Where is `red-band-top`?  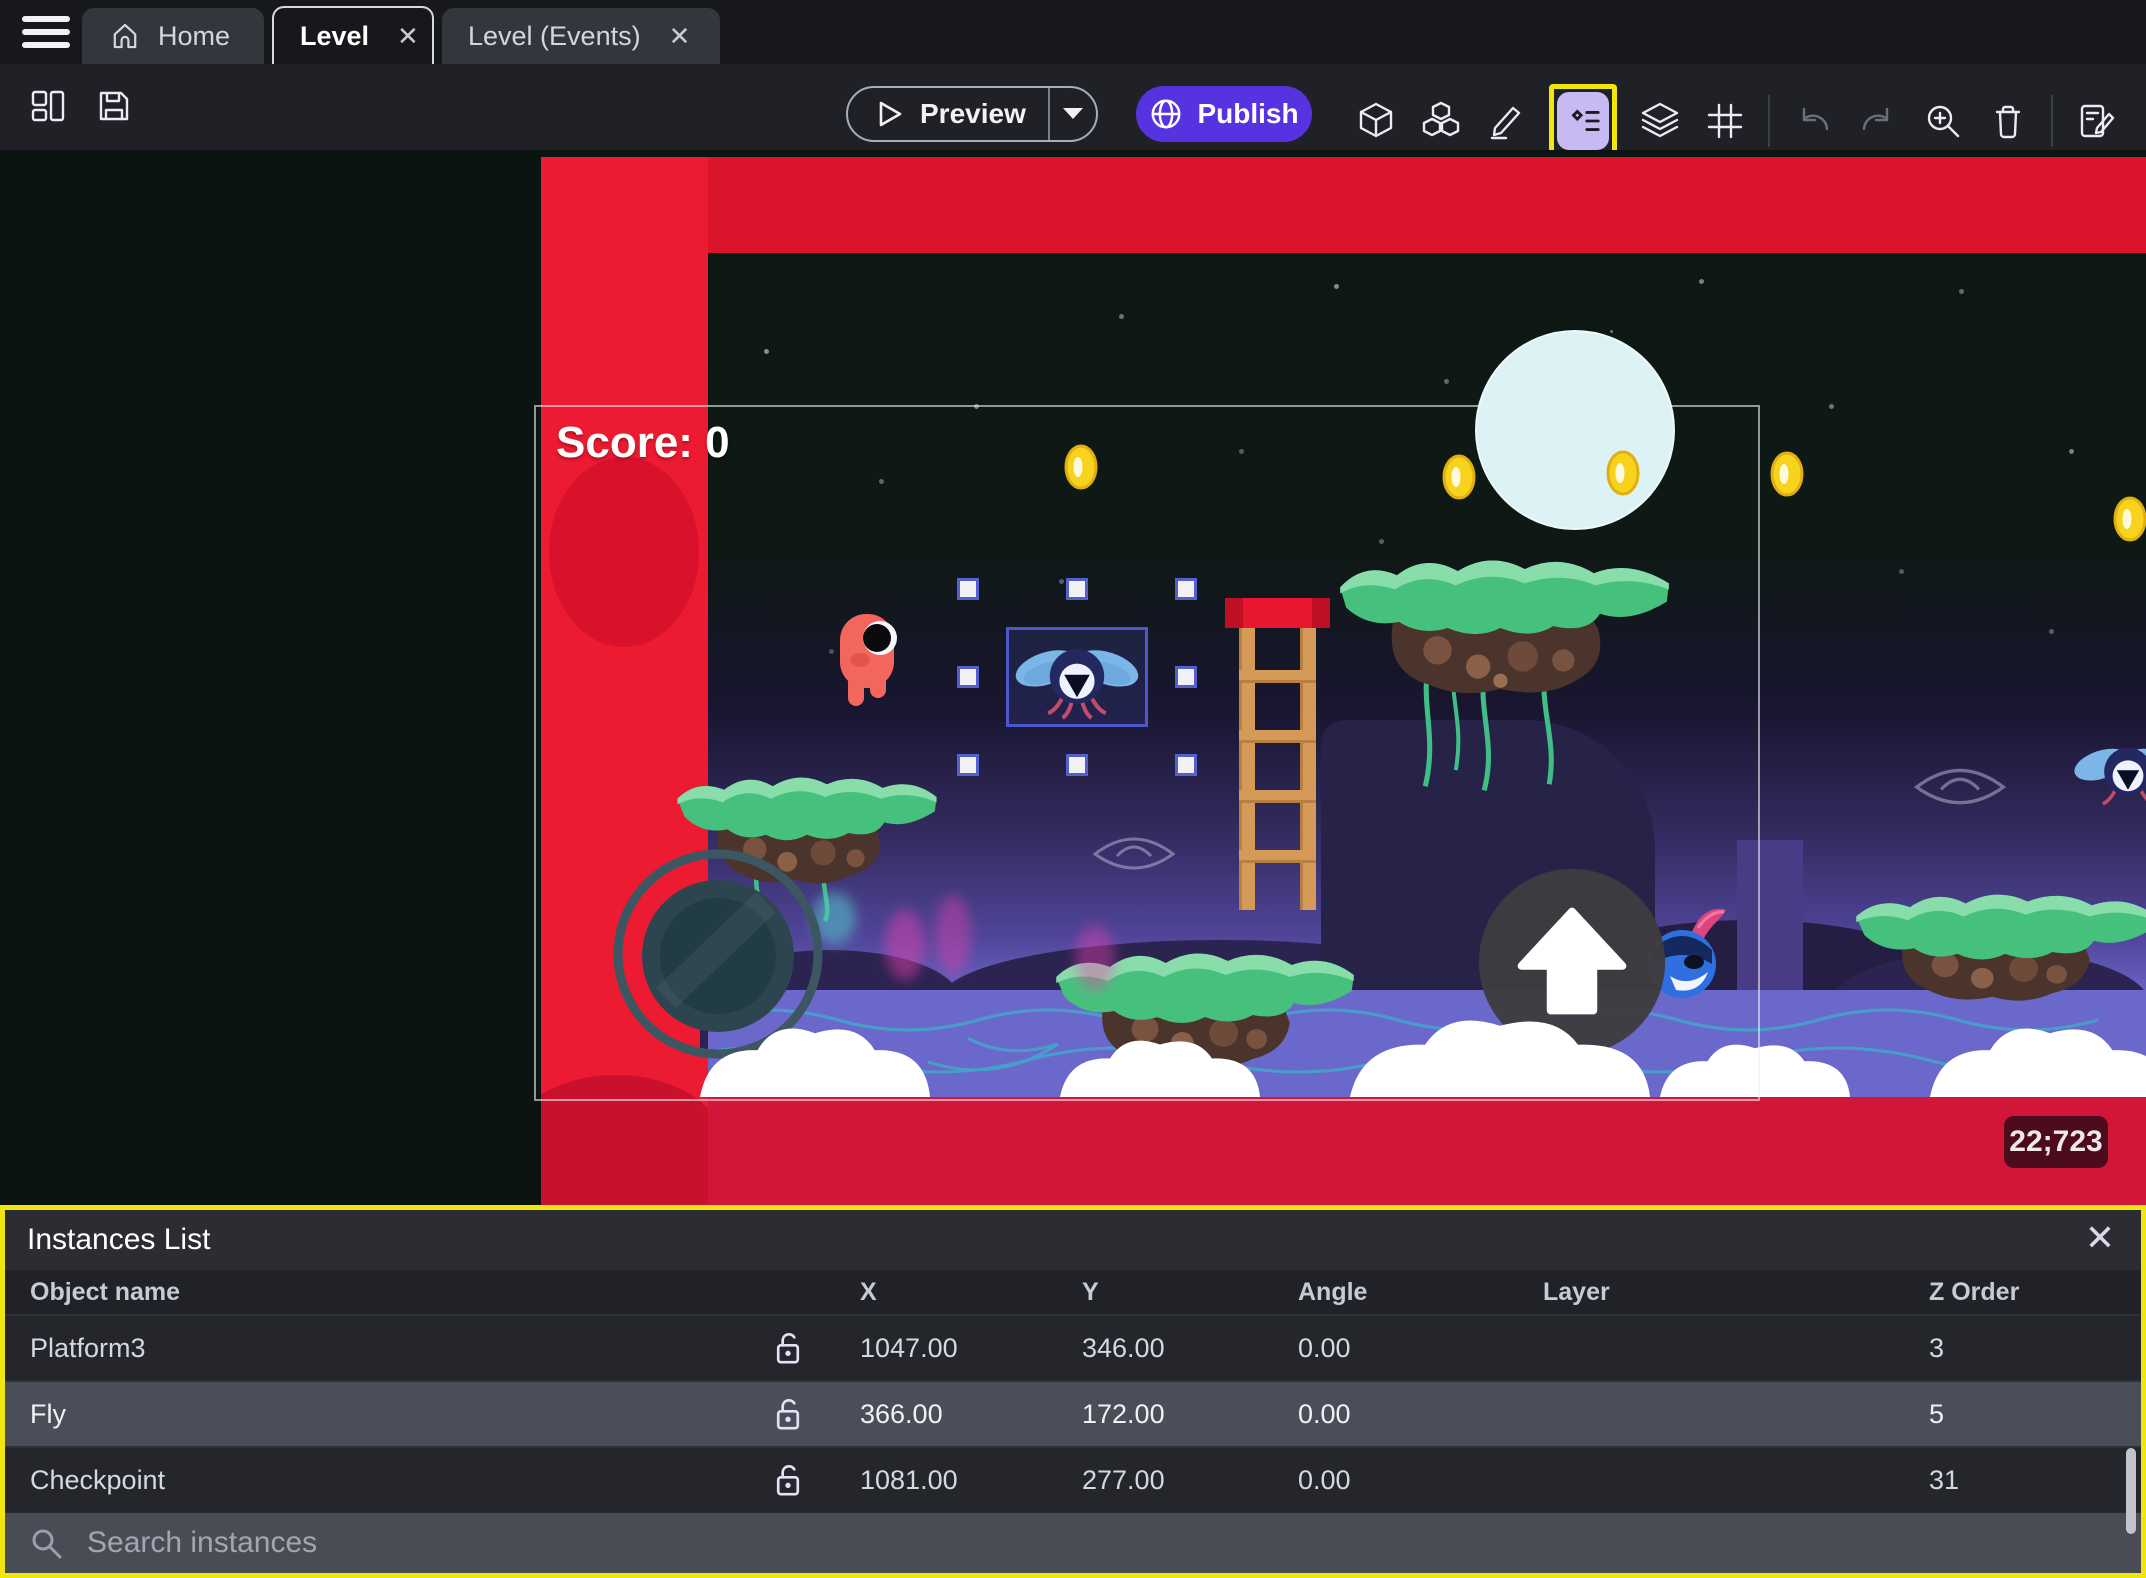
red-band-top is located at coordinates (1343, 205).